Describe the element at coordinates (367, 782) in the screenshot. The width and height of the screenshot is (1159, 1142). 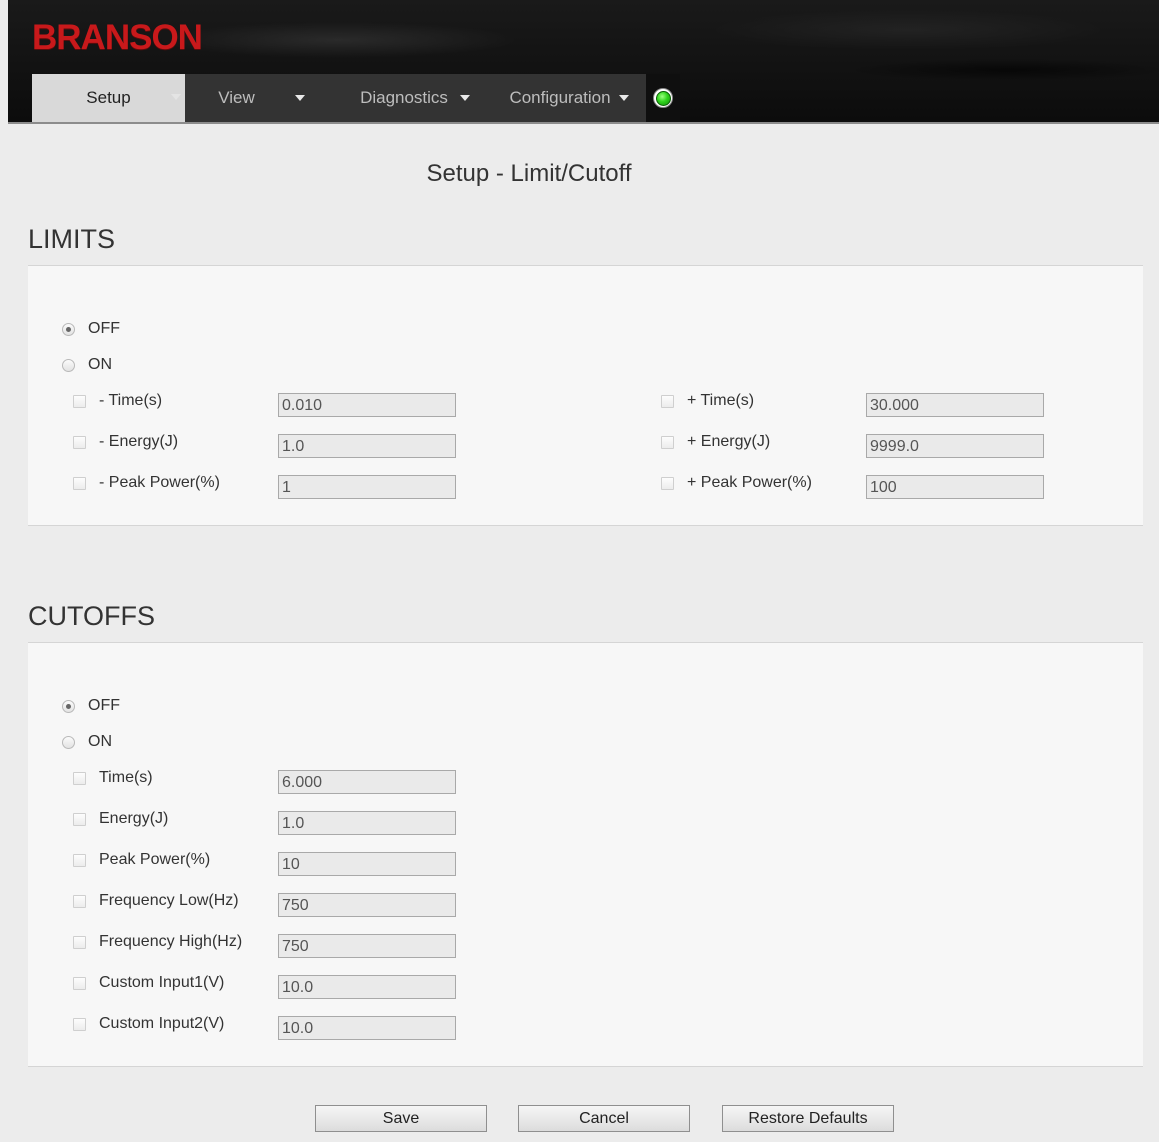
I see `cutoff-time-input: 6.000` at that location.